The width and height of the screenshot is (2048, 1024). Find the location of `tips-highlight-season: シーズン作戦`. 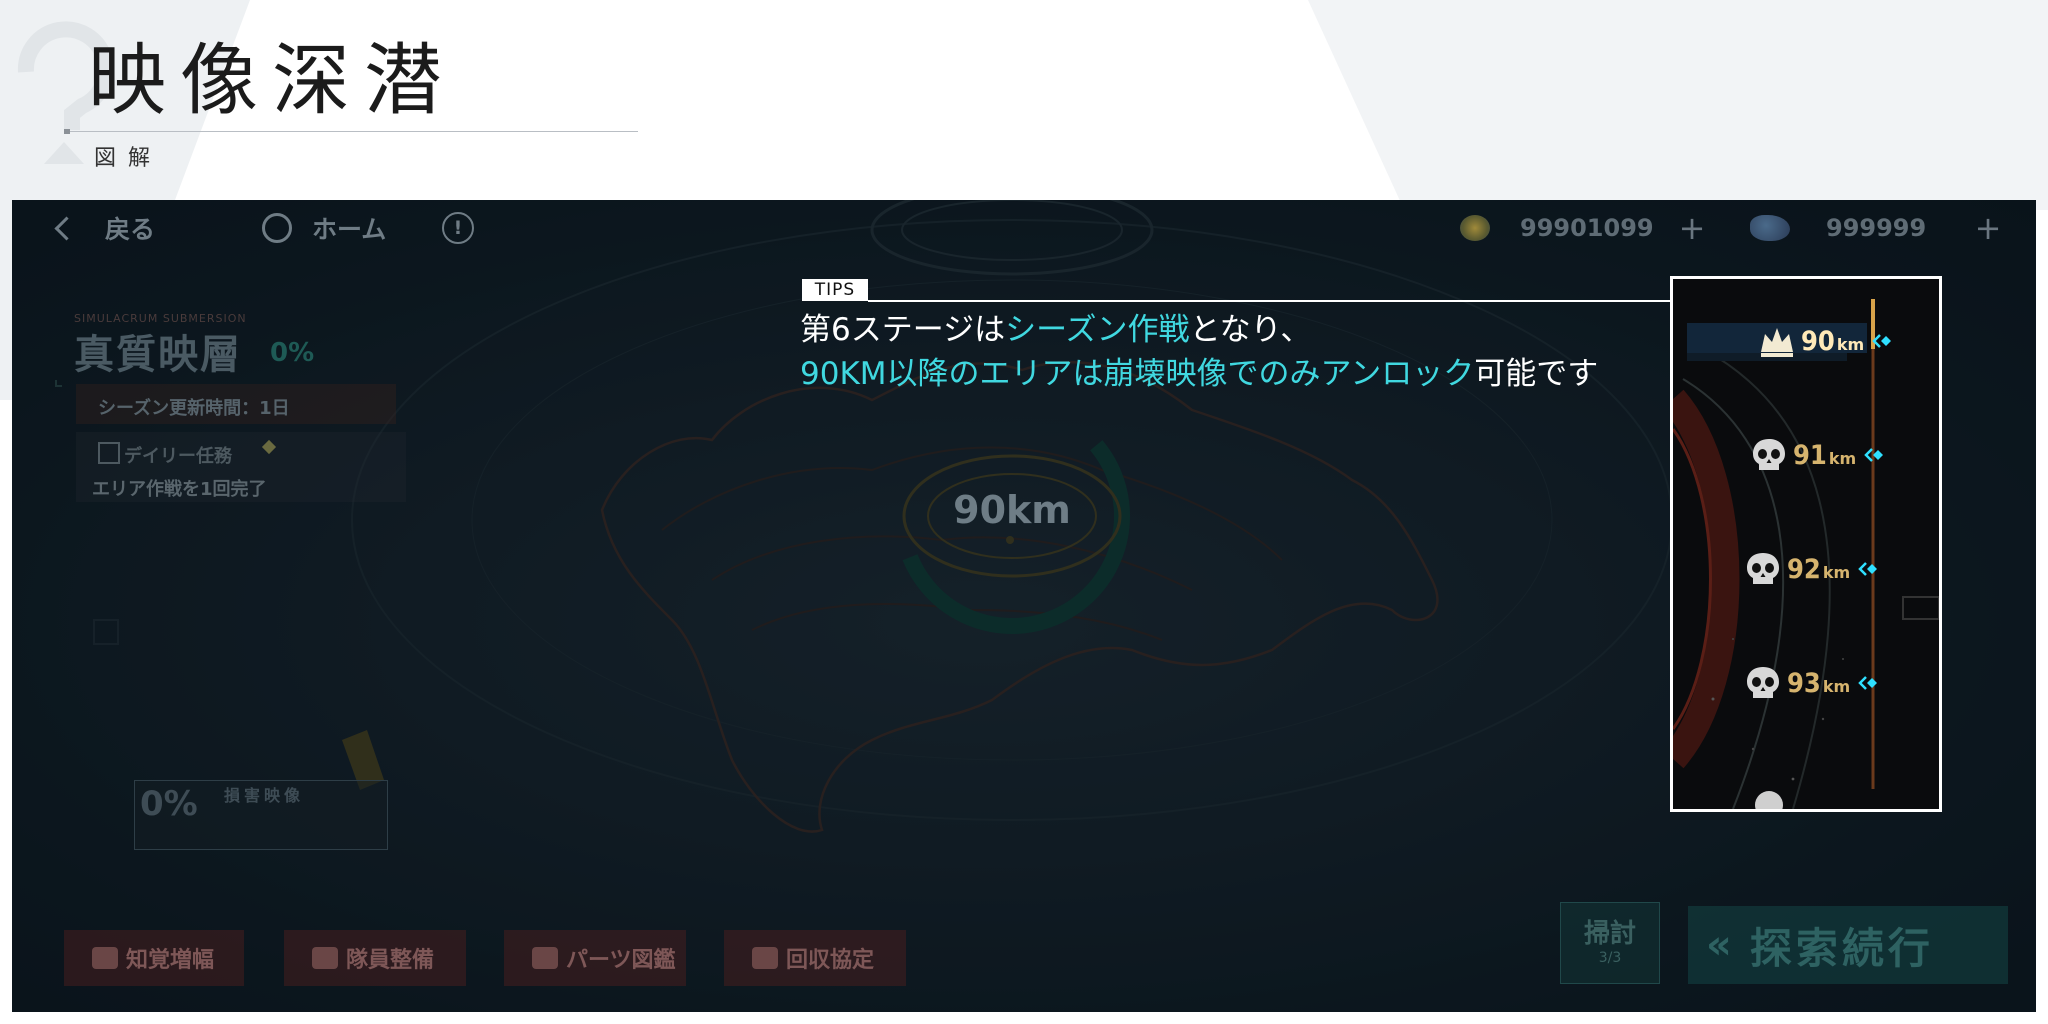

tips-highlight-season: シーズン作戦 is located at coordinates (1097, 330).